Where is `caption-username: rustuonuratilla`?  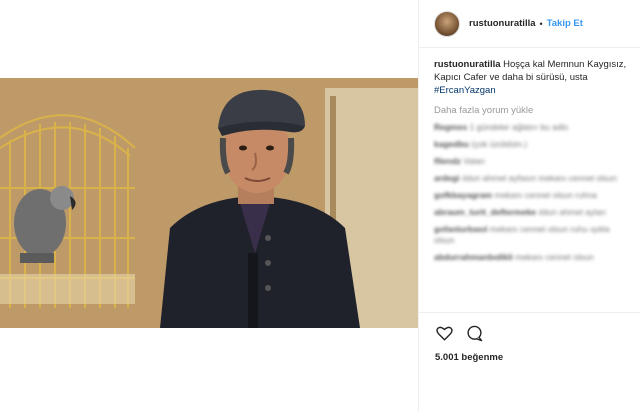
caption-username: rustuonuratilla is located at coordinates (467, 64).